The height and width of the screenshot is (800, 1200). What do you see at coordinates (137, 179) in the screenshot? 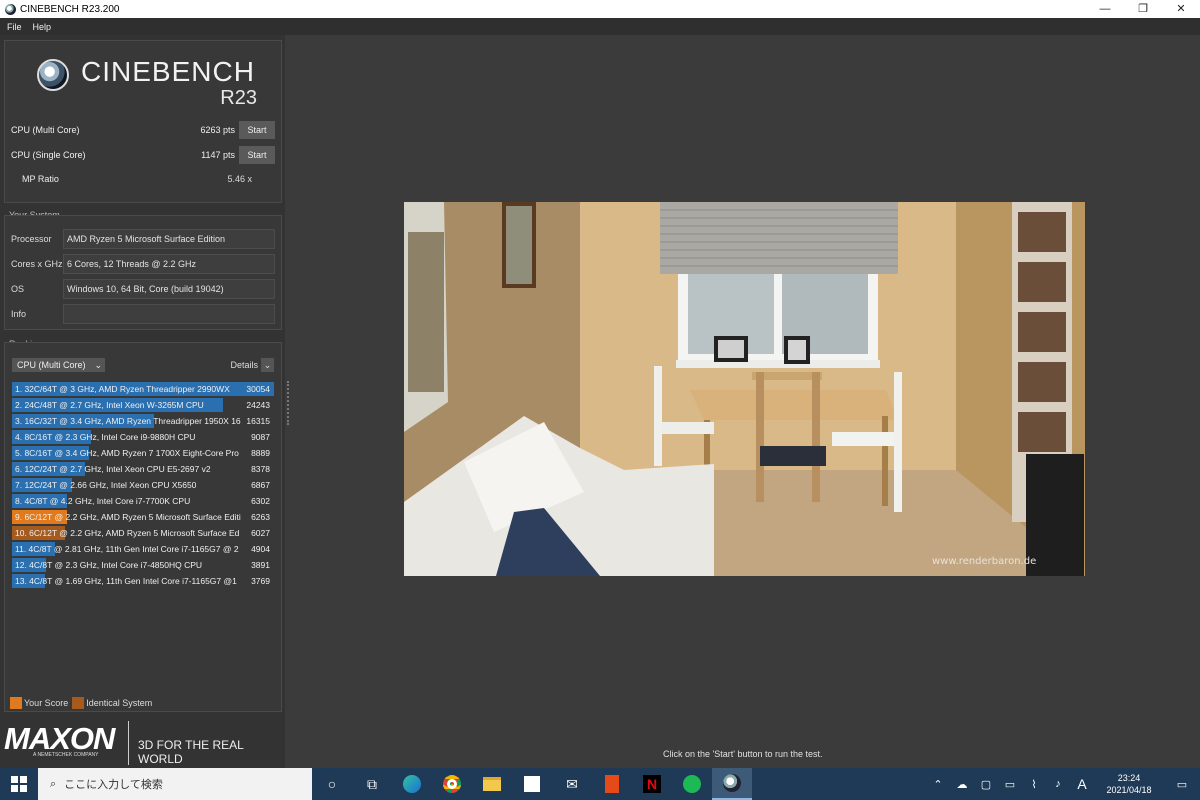
I see `mp-ratio-row: MP Ratio 5.46 x` at bounding box center [137, 179].